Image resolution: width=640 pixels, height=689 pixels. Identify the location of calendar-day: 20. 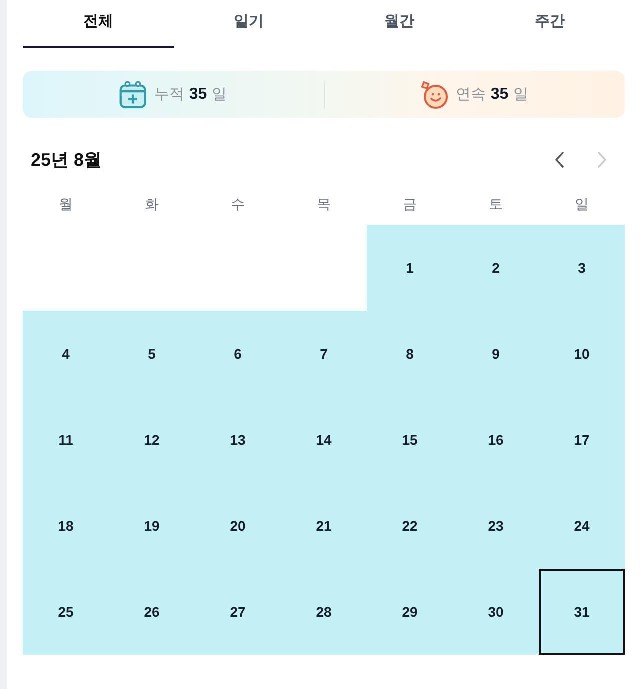
(238, 526).